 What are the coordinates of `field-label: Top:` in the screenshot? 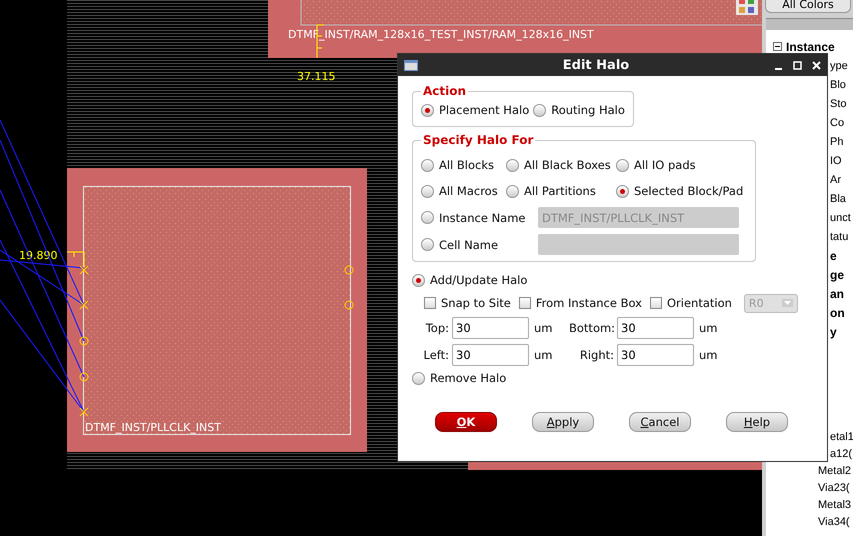 It's located at (437, 327).